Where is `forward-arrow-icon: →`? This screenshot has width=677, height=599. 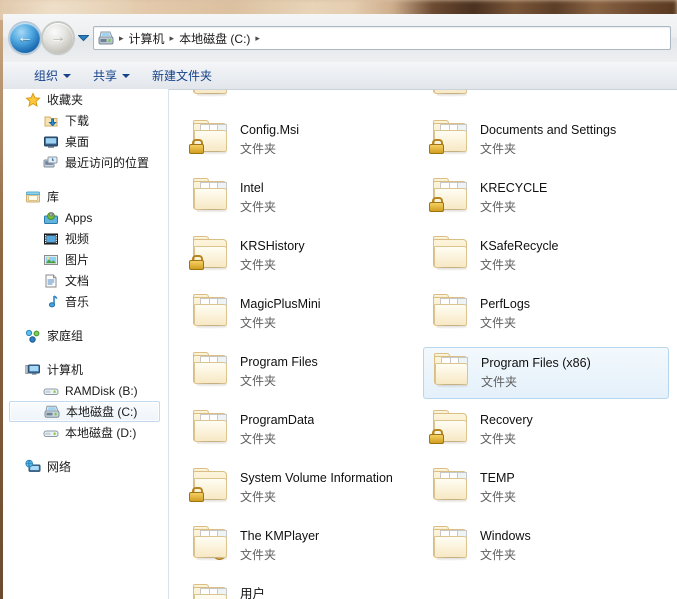
forward-arrow-icon: → is located at coordinates (58, 37).